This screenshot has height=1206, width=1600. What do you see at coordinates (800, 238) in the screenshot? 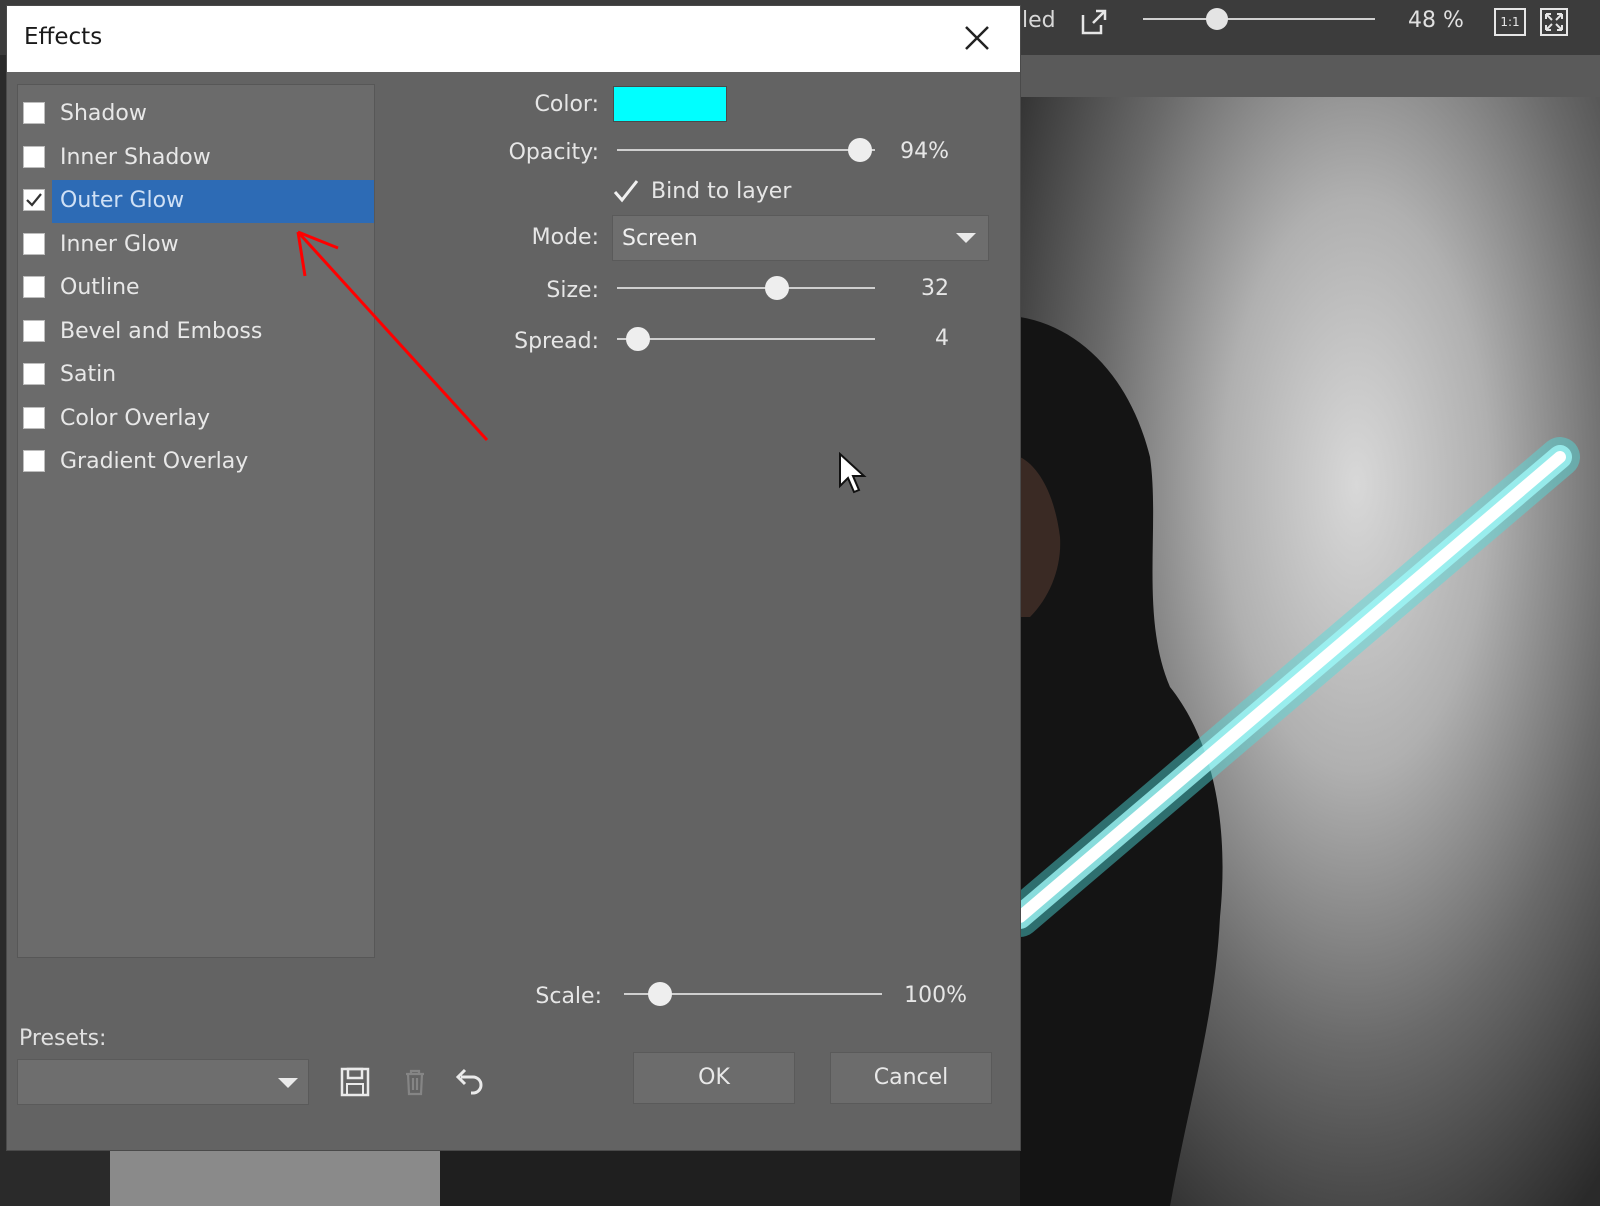
I see `mode-dropdown: Screen` at bounding box center [800, 238].